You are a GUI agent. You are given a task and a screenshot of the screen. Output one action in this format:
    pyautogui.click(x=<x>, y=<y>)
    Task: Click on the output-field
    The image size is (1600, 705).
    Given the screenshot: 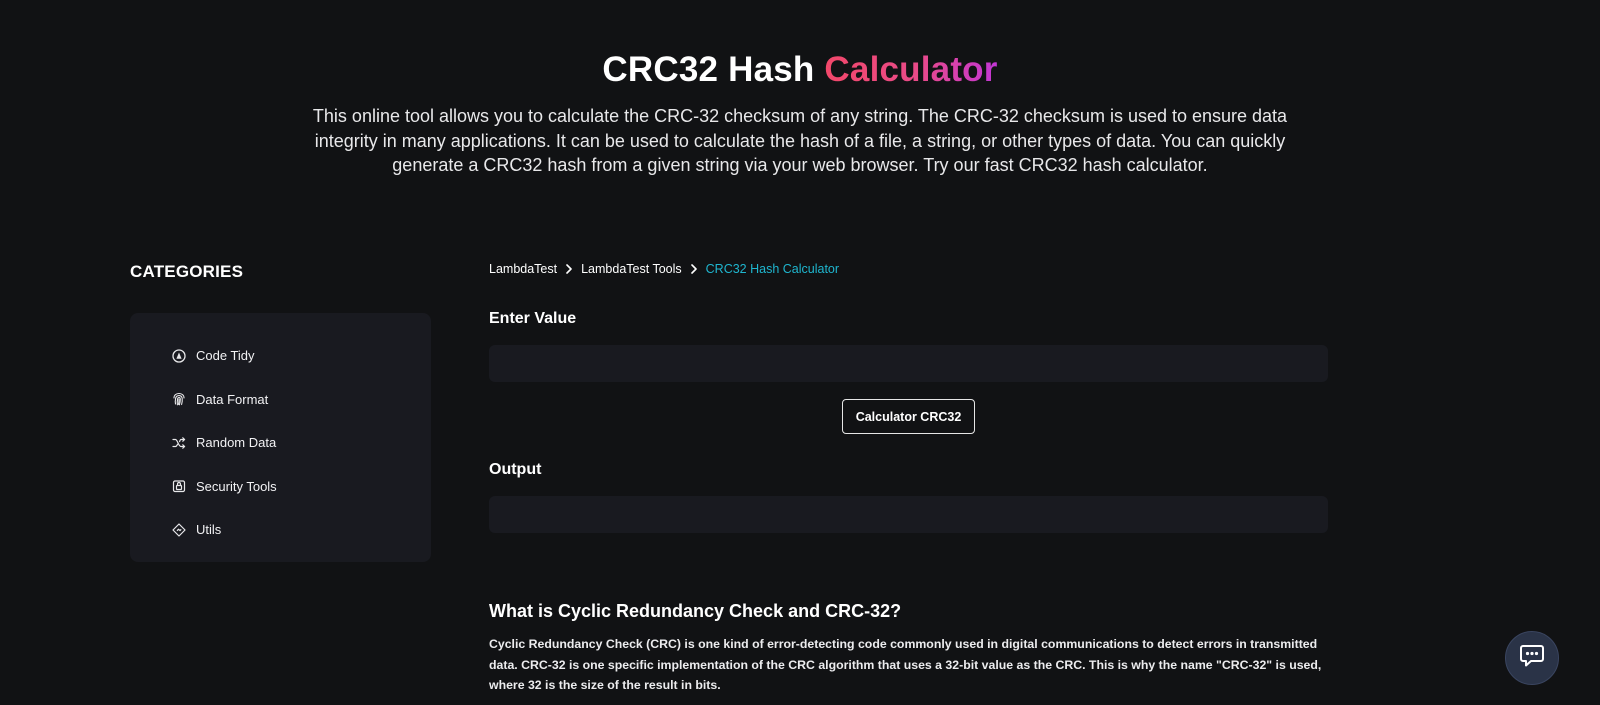 What is the action you would take?
    pyautogui.click(x=908, y=514)
    